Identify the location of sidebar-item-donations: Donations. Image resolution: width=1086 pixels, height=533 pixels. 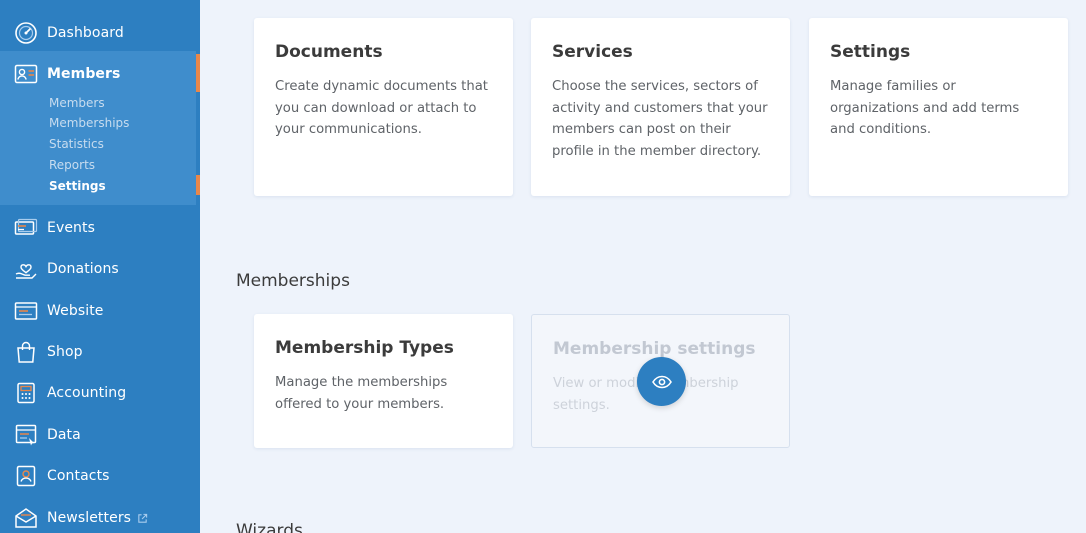
(100, 269).